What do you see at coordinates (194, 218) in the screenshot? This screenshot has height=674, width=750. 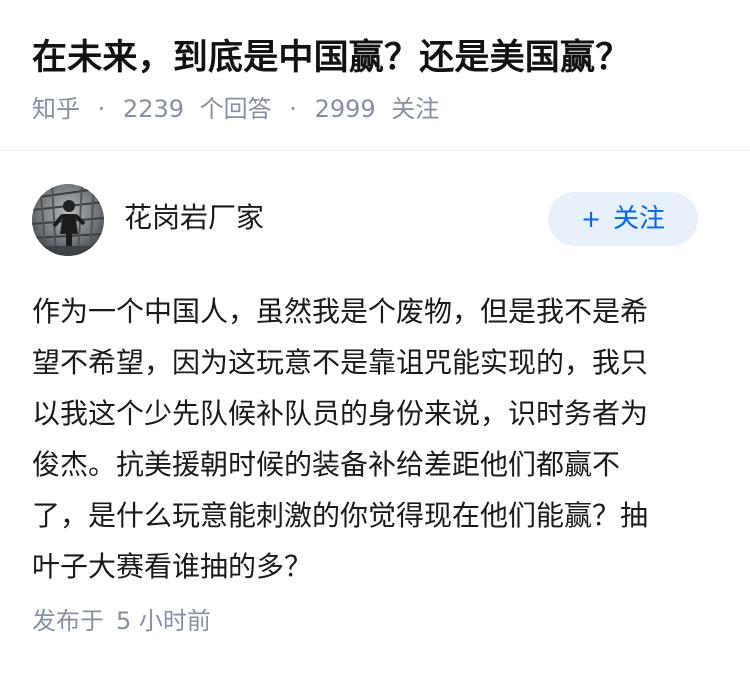 I see `author-name: 花岗岩厂家` at bounding box center [194, 218].